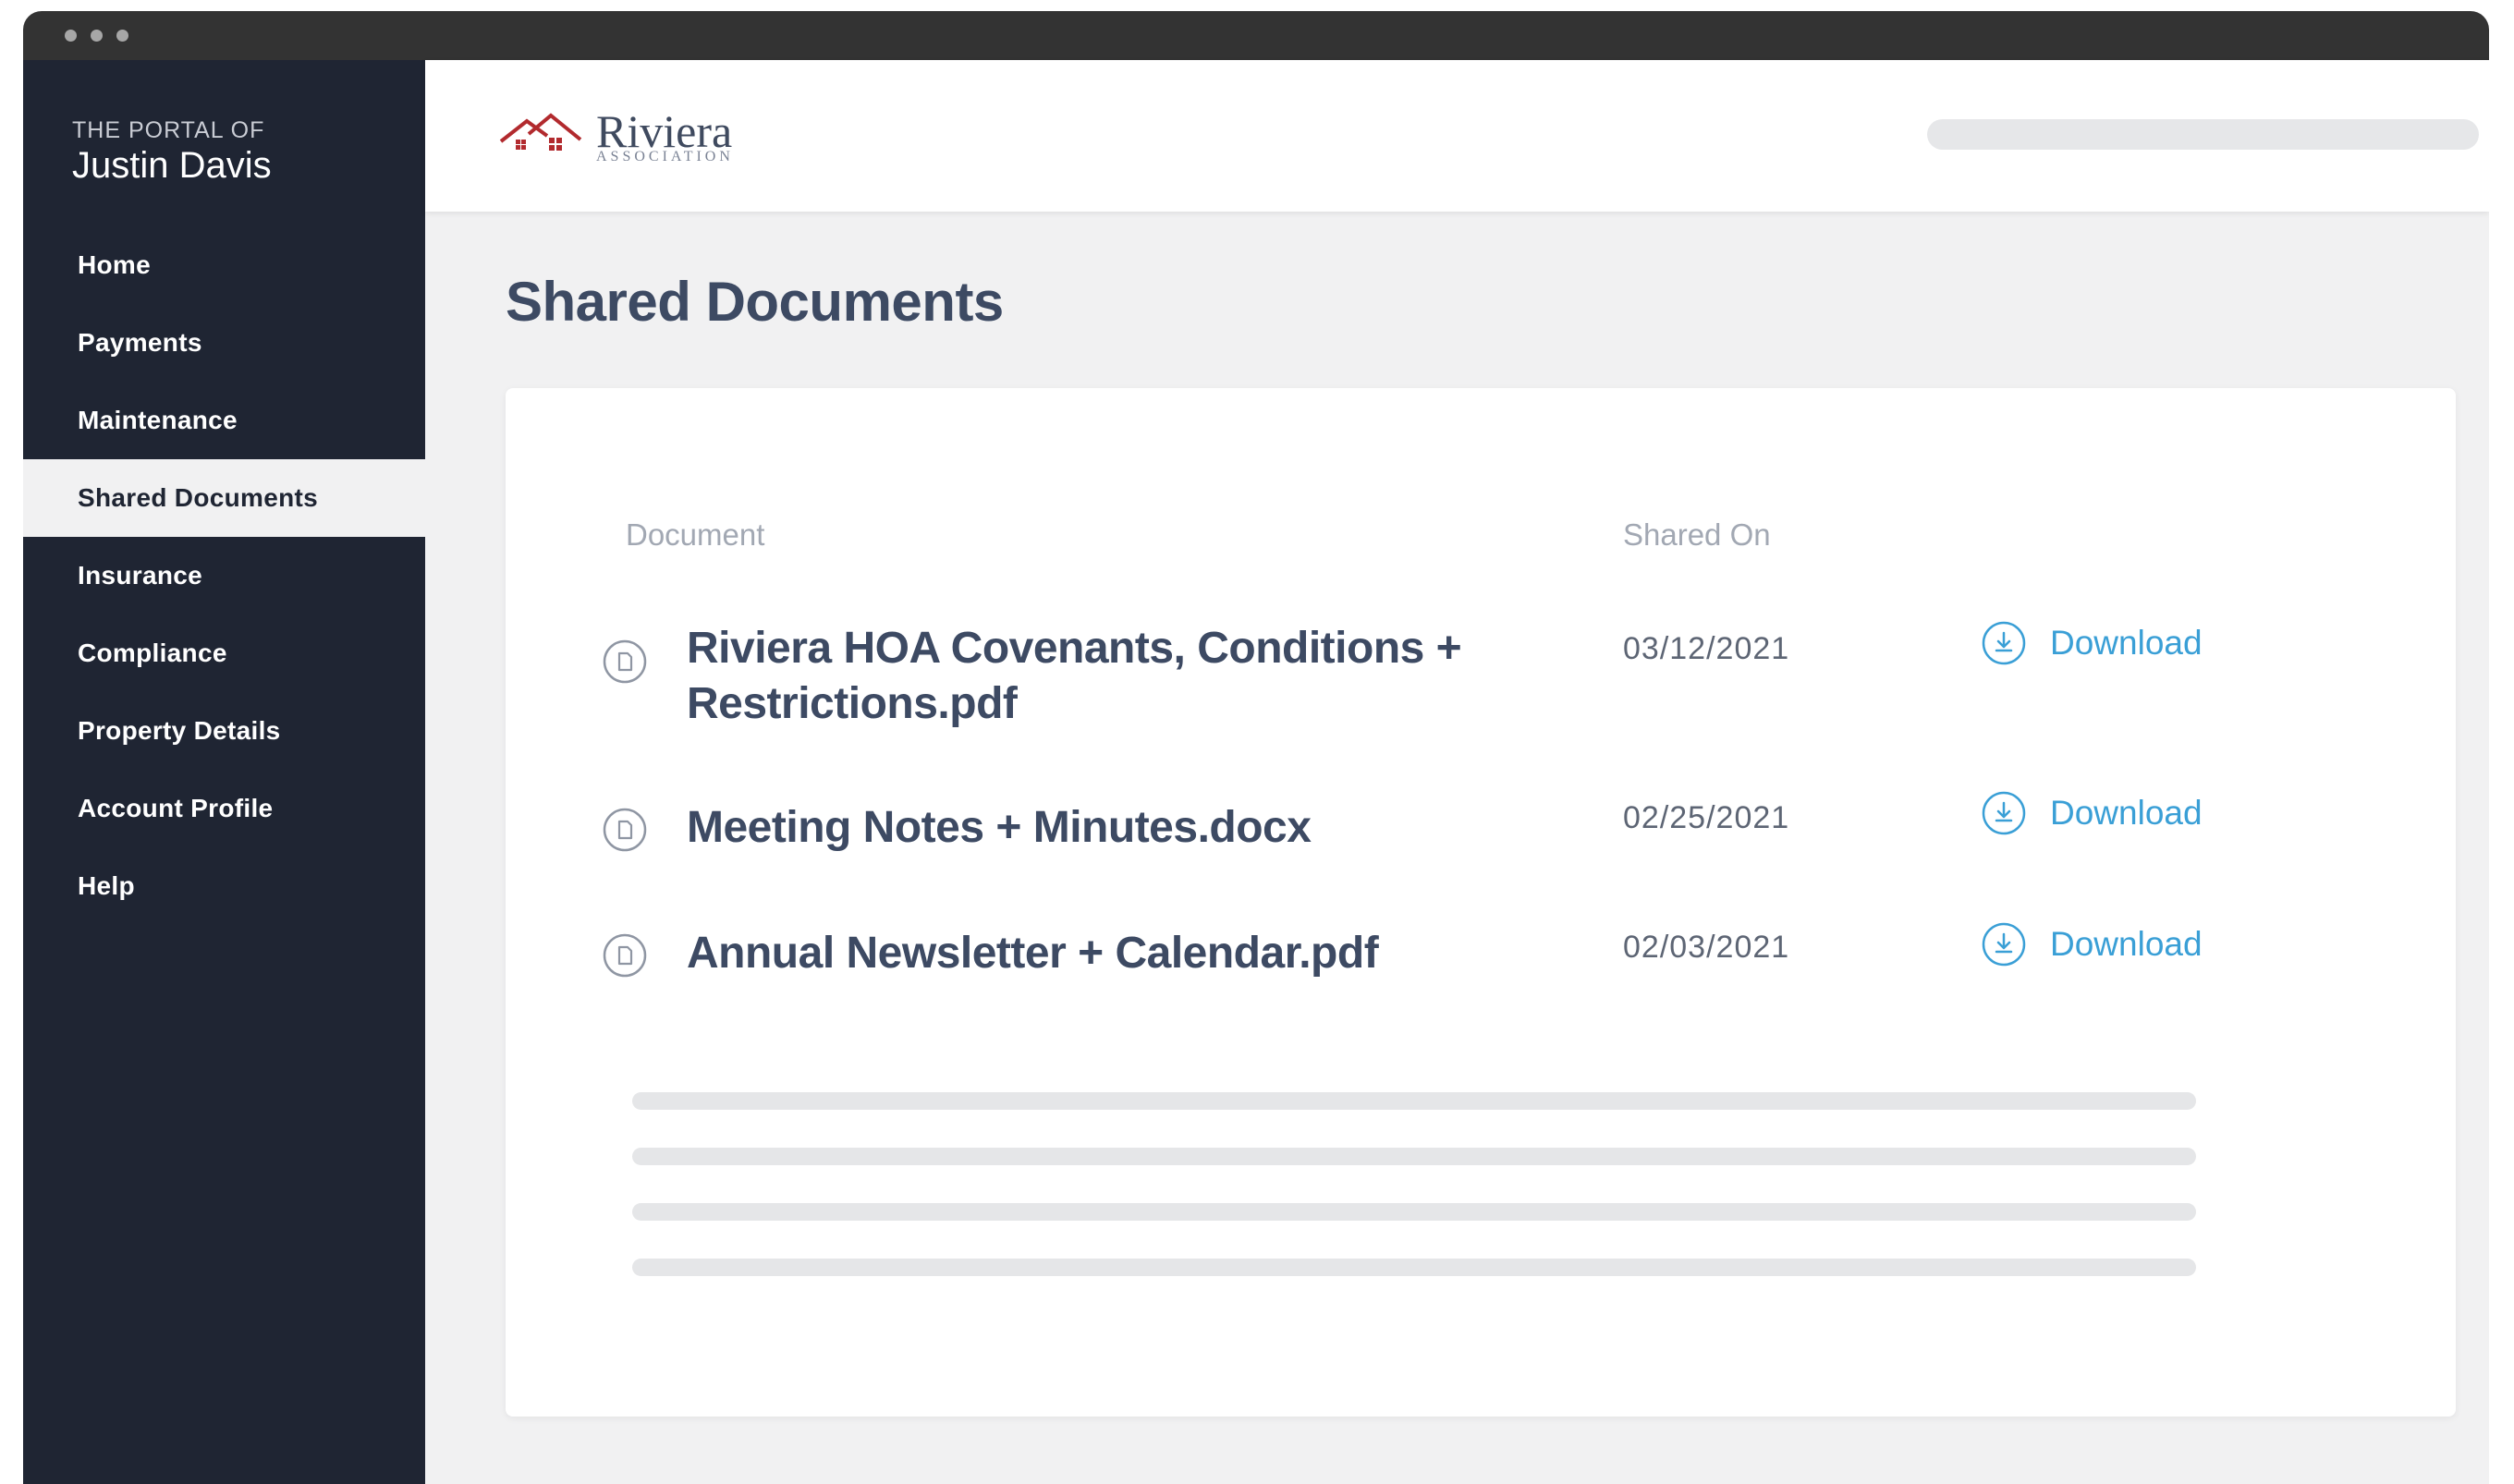  Describe the element at coordinates (1457, 136) in the screenshot. I see `top-header: Riviera ASSOCIATION` at that location.